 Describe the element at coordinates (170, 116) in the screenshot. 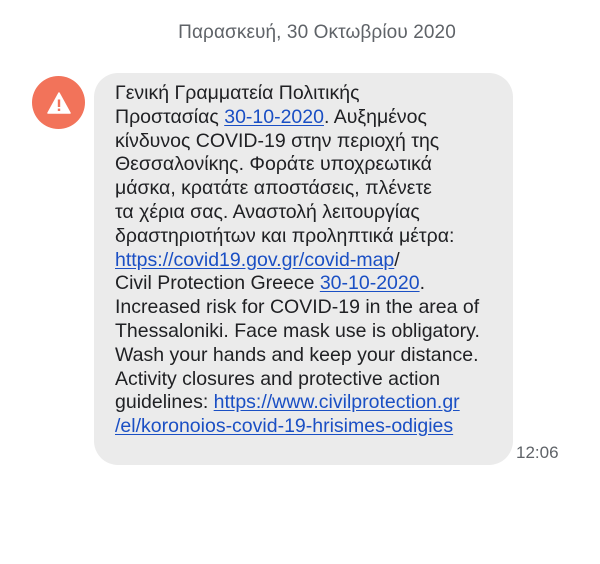

I see `message-text-segment: Προστασίας` at that location.